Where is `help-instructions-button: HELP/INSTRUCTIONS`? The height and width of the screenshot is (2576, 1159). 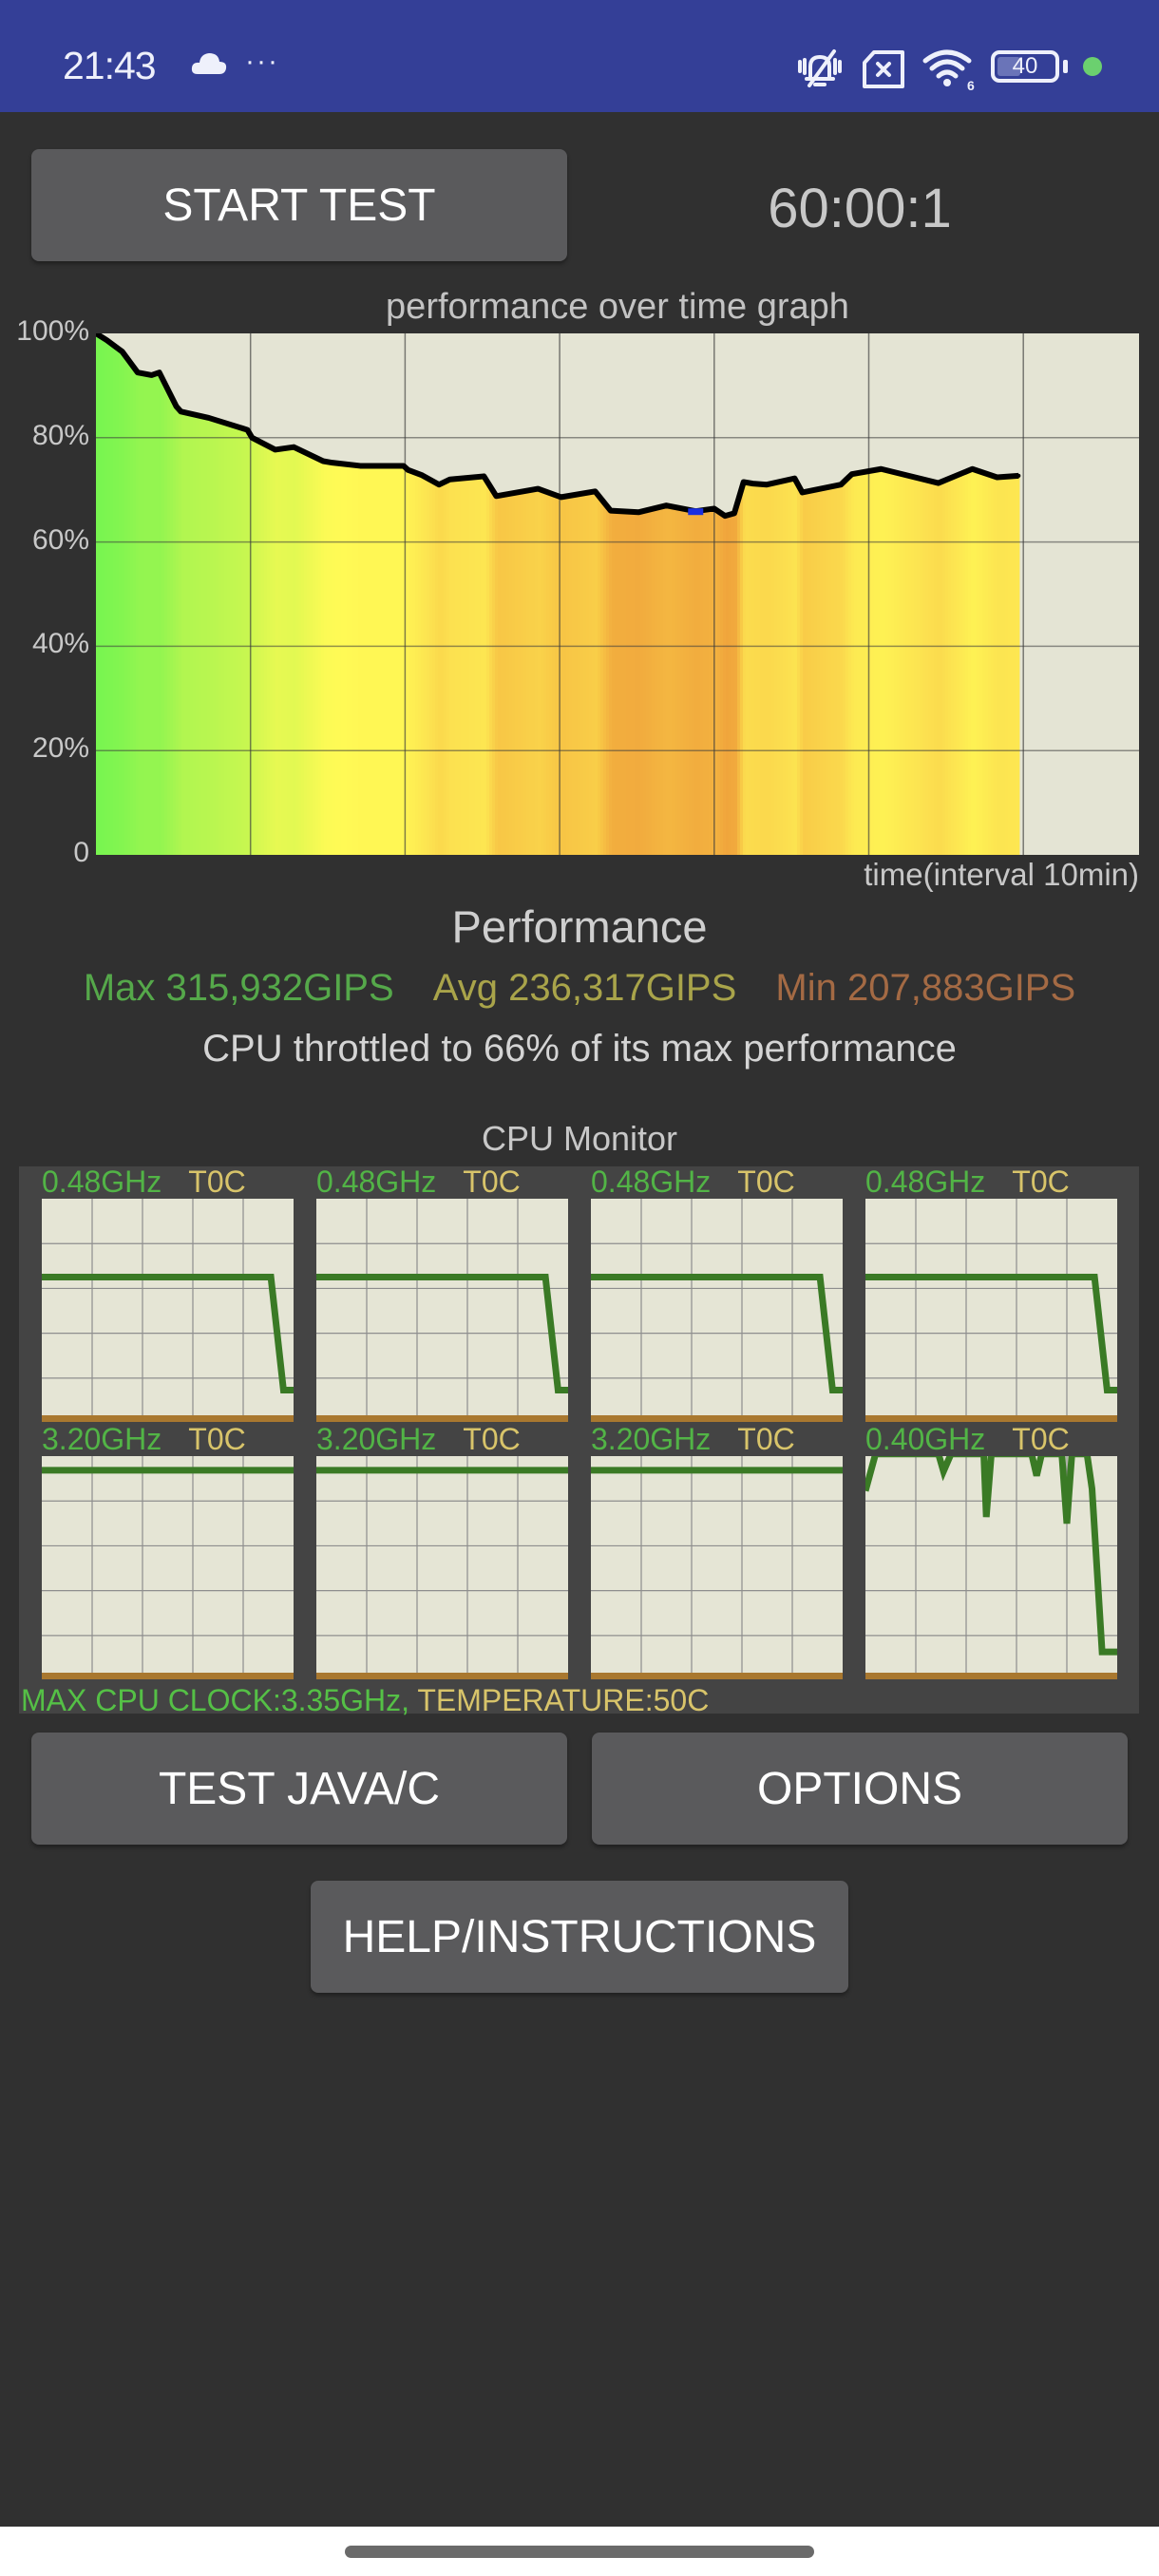
help-instructions-button: HELP/INSTRUCTIONS is located at coordinates (579, 1937).